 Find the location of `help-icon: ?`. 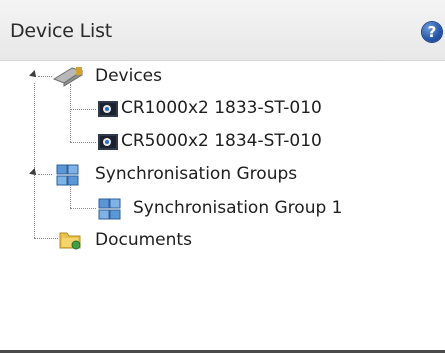

help-icon: ? is located at coordinates (432, 32).